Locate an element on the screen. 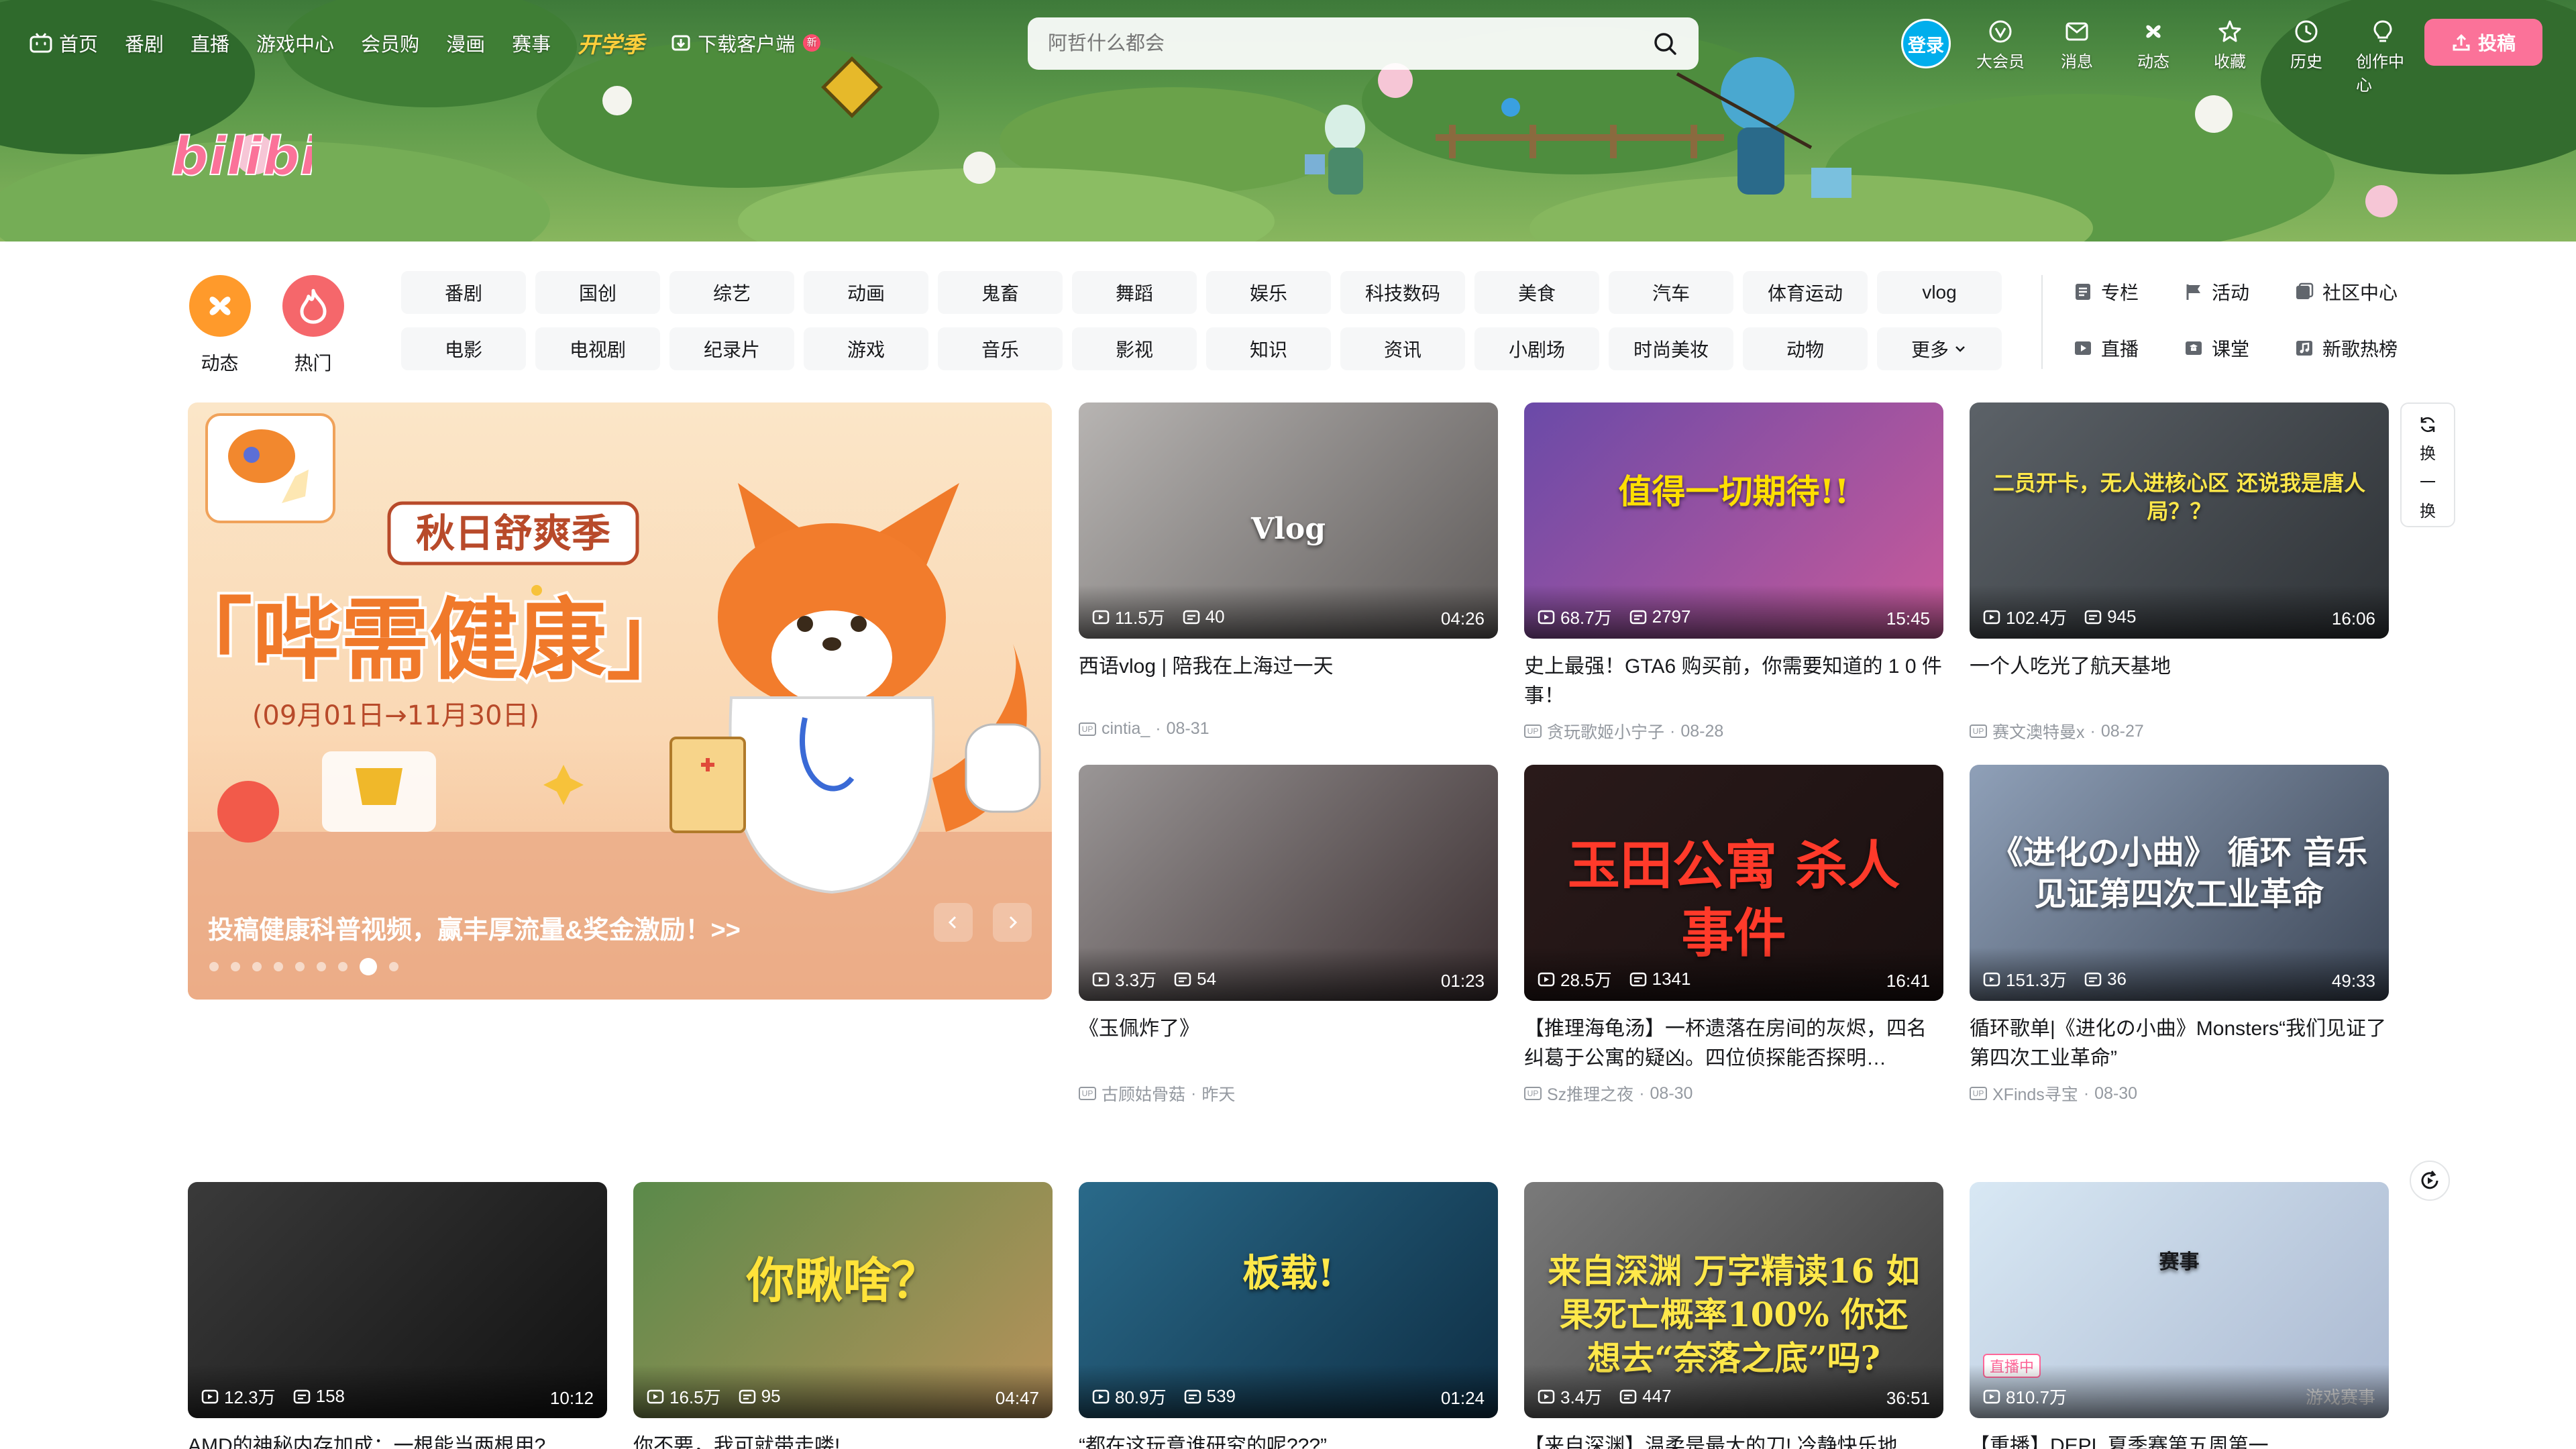 The height and width of the screenshot is (1449, 2576). video-title: 一个人吃光了航天基地 is located at coordinates (2179, 681).